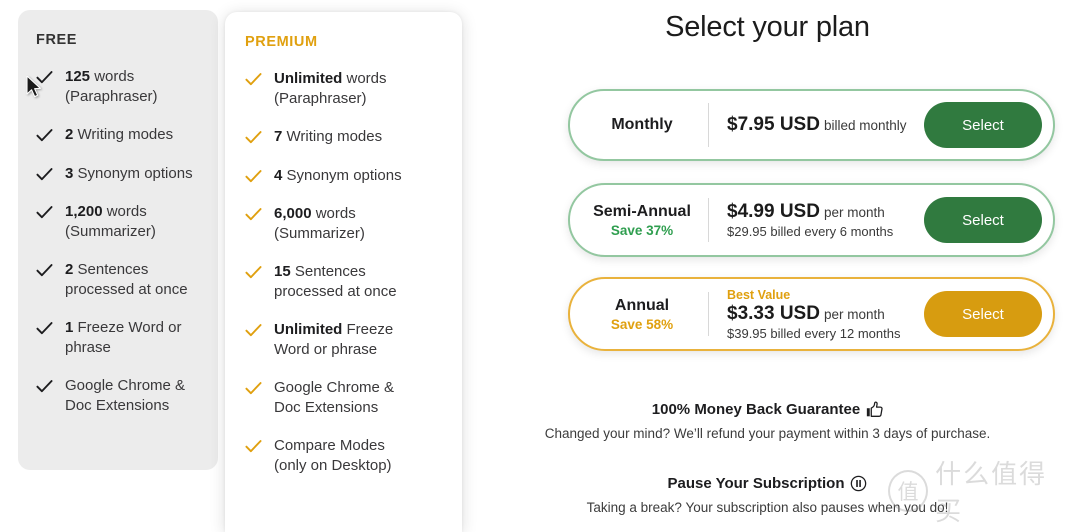 This screenshot has width=1065, height=532. I want to click on plan-row-monthly: Monthly $7.95 USD billed monthly Select, so click(811, 125).